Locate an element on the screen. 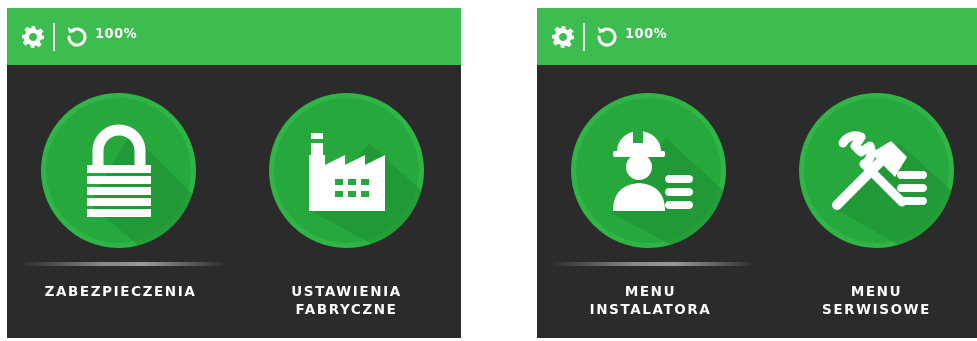  security-label: ZABEZPIECZENIA is located at coordinates (120, 292).